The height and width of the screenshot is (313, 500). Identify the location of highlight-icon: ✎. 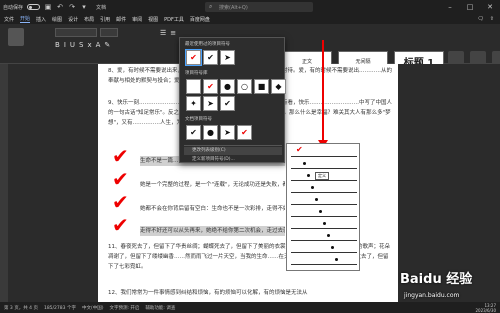
(107, 45).